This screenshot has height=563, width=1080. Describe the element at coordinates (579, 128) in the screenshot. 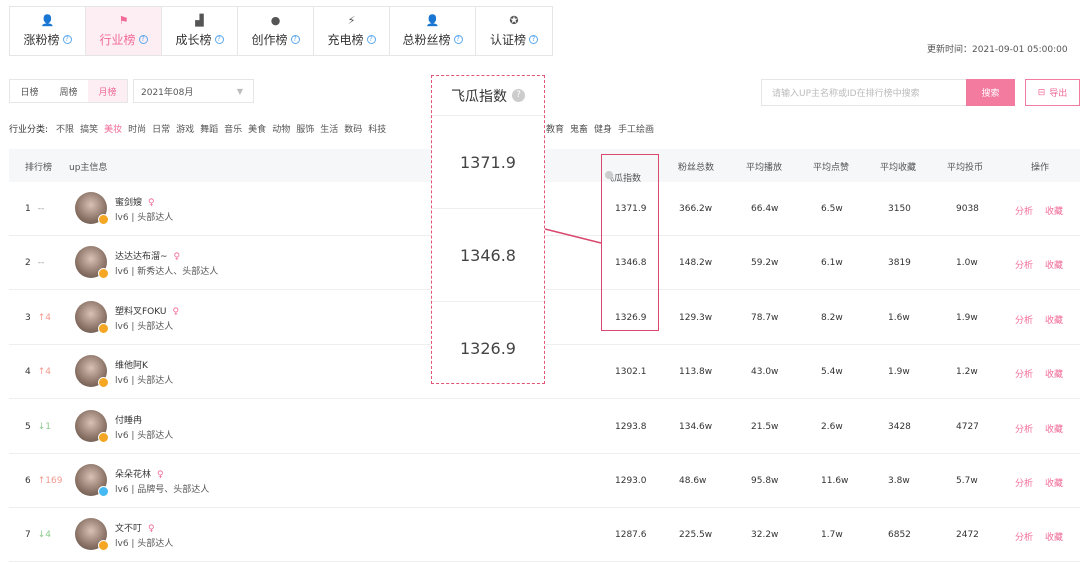

I see `category-item: 鬼畜` at that location.